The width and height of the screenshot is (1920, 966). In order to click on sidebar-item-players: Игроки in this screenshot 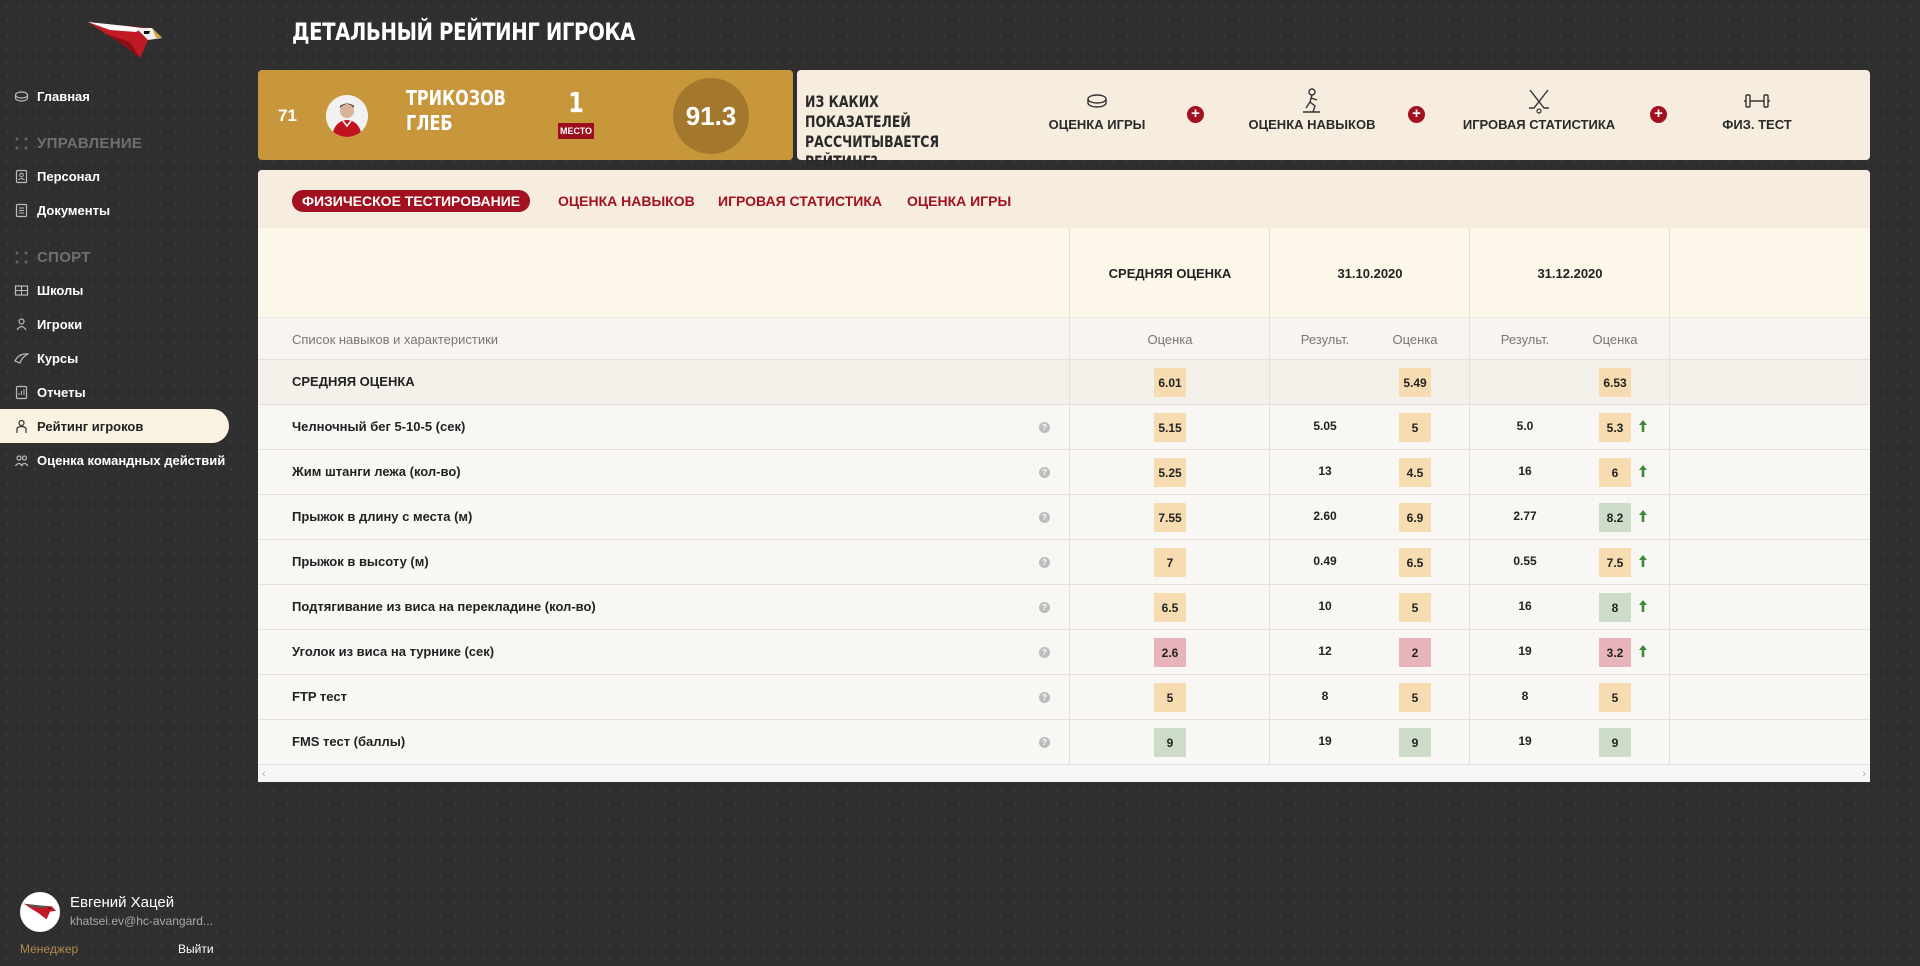, I will do `click(114, 324)`.